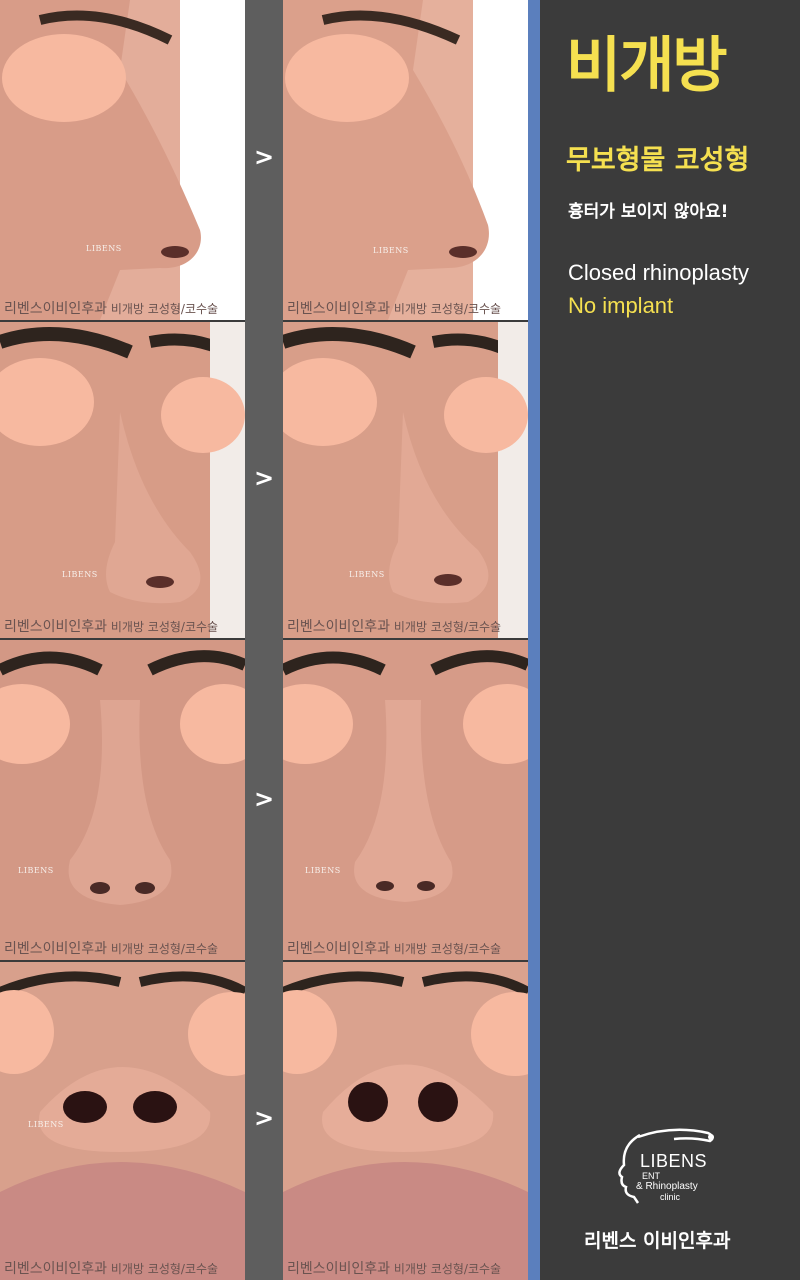 The height and width of the screenshot is (1280, 800). Describe the element at coordinates (122, 800) in the screenshot. I see `photo-before-frontal: LIBENS 리벤스이비인후과 비개방 코성형/코수술` at that location.